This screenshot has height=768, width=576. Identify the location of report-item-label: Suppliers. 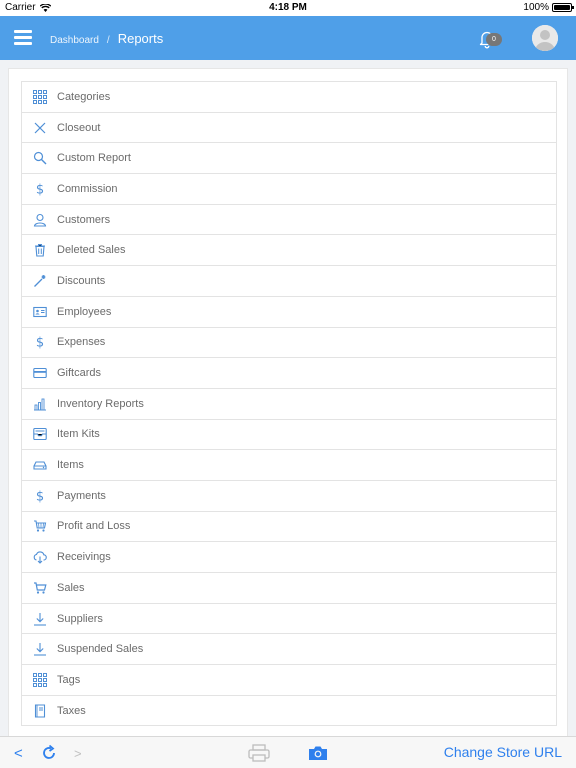
(80, 618).